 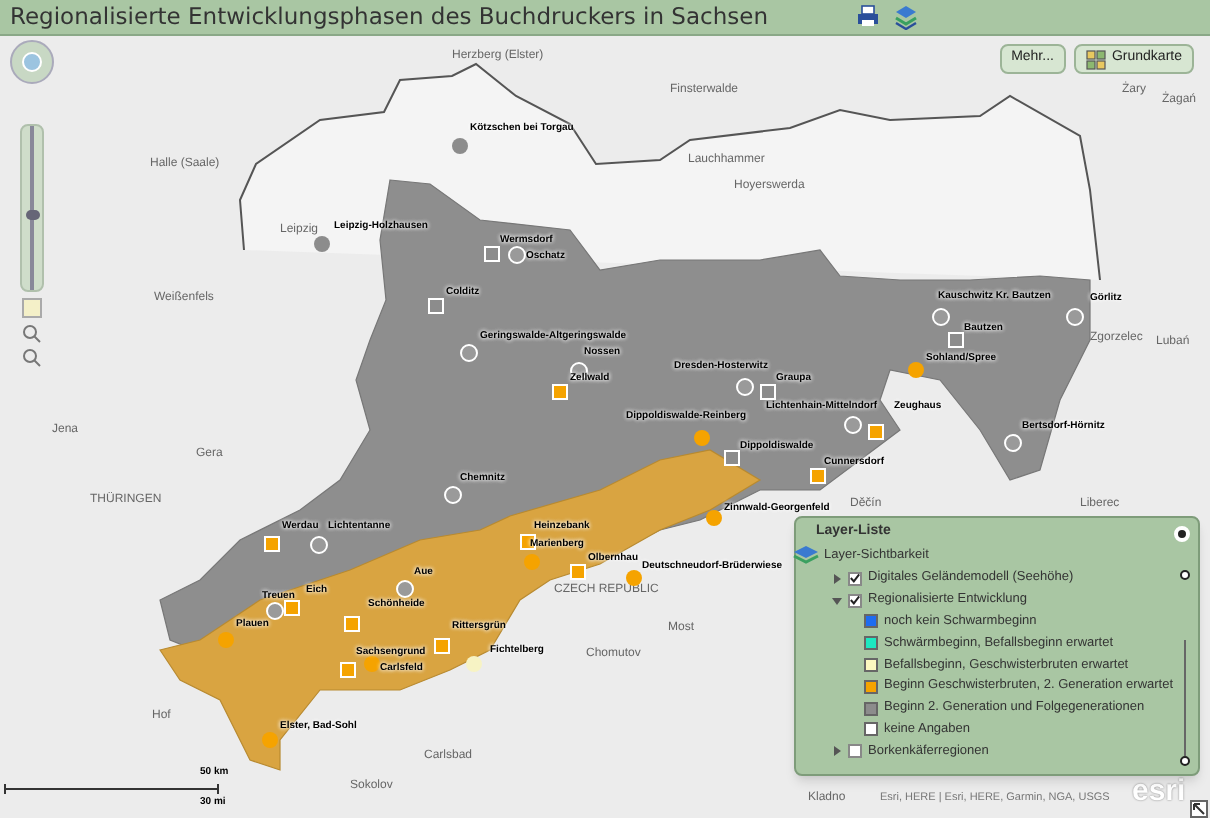 What do you see at coordinates (1199, 809) in the screenshot?
I see `resize-icon` at bounding box center [1199, 809].